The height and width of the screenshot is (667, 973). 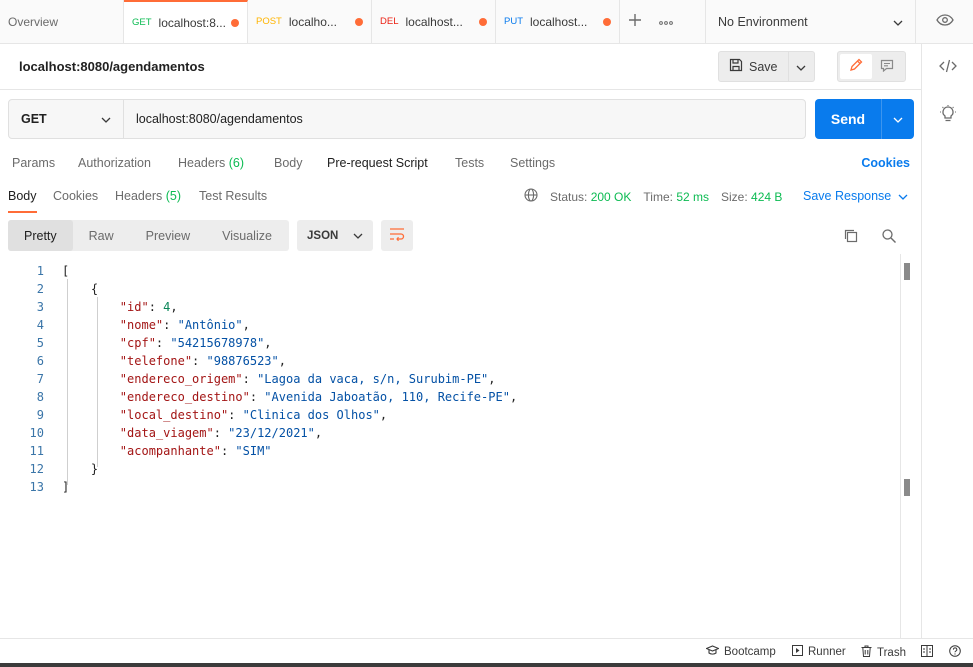 I want to click on runner-icon, so click(x=797, y=652).